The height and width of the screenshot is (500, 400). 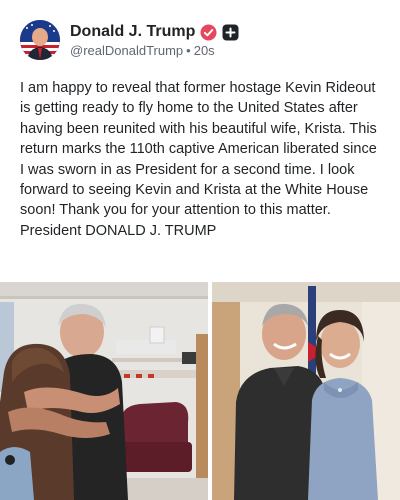 What do you see at coordinates (132, 32) in the screenshot?
I see `display-name: Donald J. Trump` at bounding box center [132, 32].